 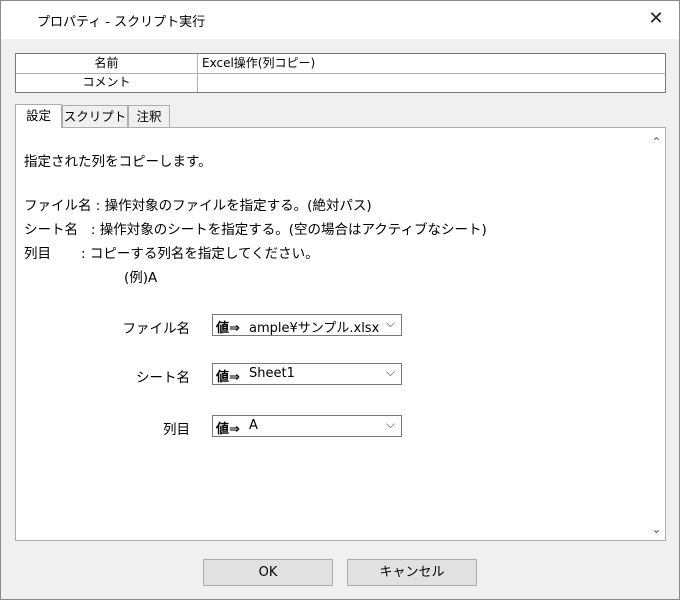 I want to click on tab-script: スクリプト, so click(x=95, y=116).